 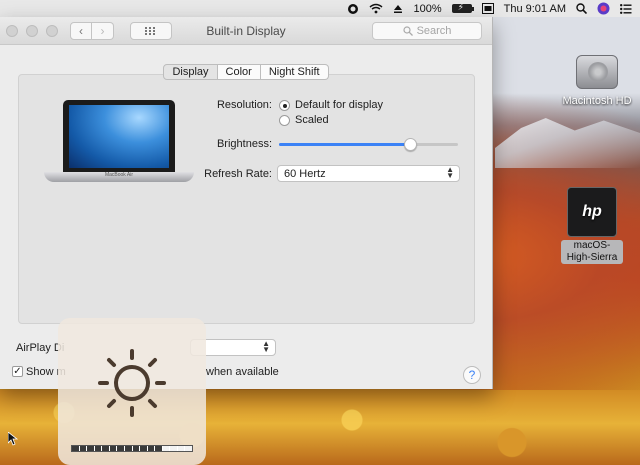 I want to click on search-field: Search, so click(x=427, y=31).